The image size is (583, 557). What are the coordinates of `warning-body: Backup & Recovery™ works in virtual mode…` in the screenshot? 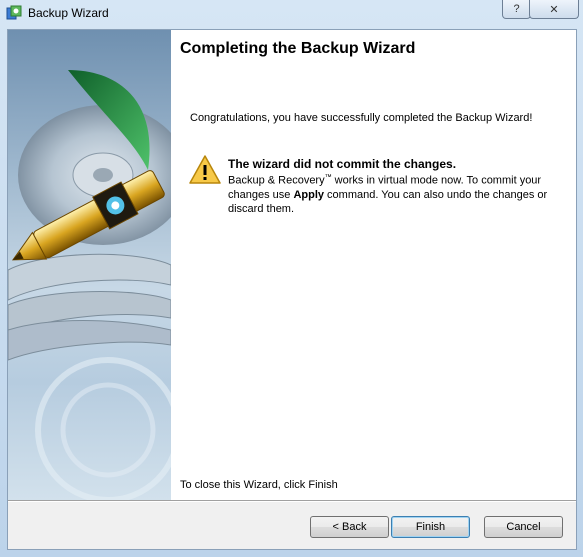 It's located at (395, 193).